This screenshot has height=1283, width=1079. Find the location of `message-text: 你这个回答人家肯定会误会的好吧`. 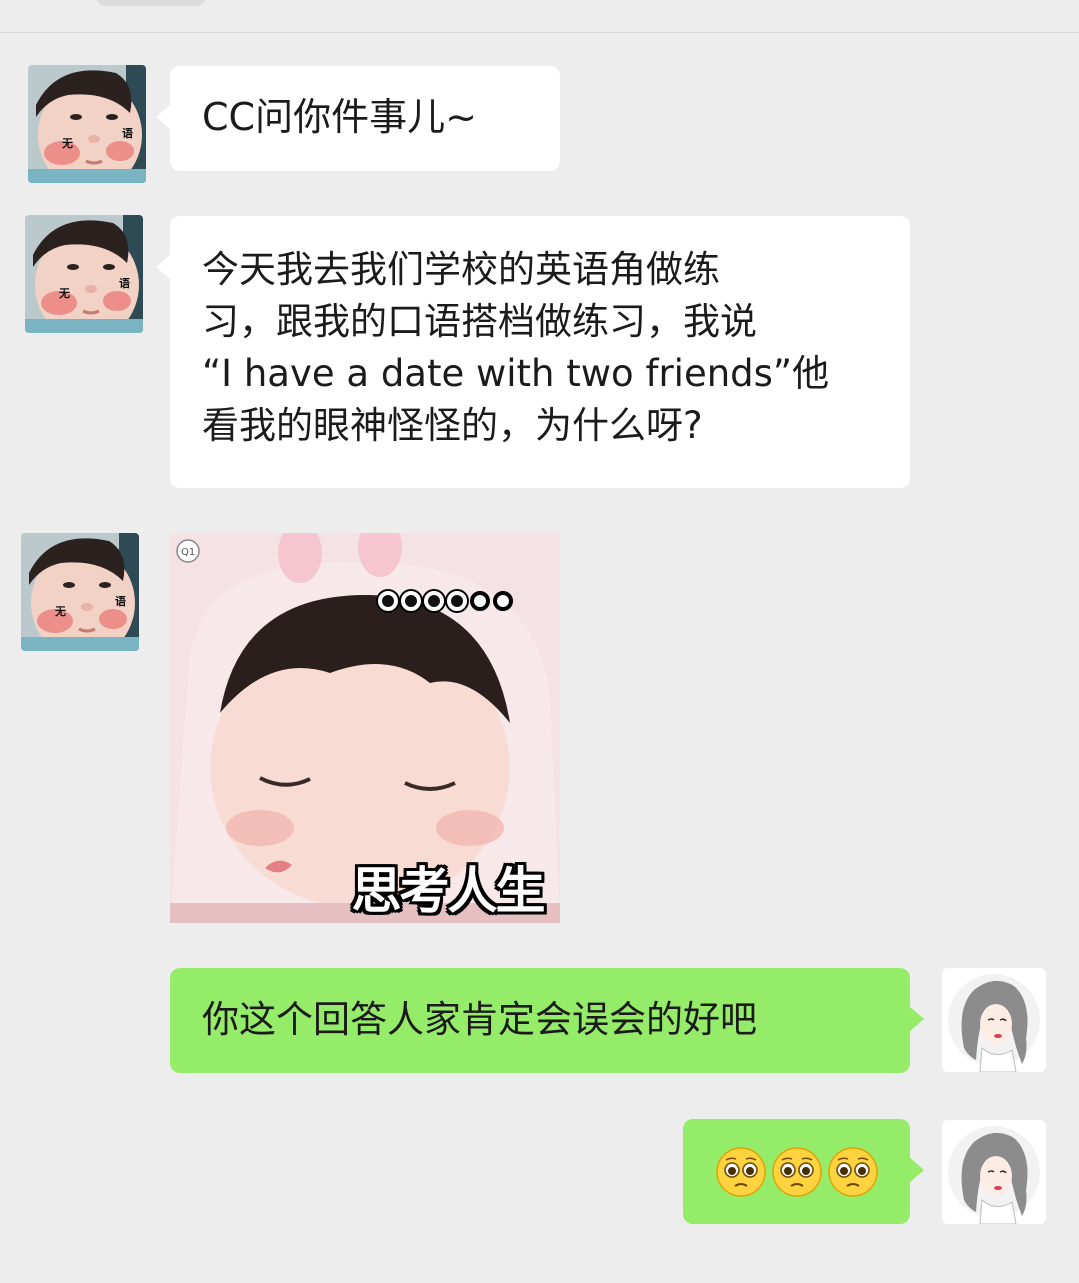

message-text: 你这个回答人家肯定会误会的好吧 is located at coordinates (479, 1019).